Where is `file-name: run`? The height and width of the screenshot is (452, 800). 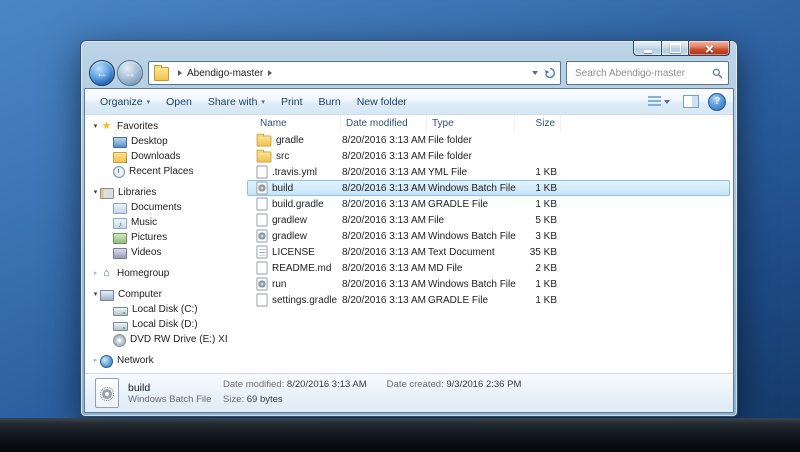
file-name: run is located at coordinates (279, 284).